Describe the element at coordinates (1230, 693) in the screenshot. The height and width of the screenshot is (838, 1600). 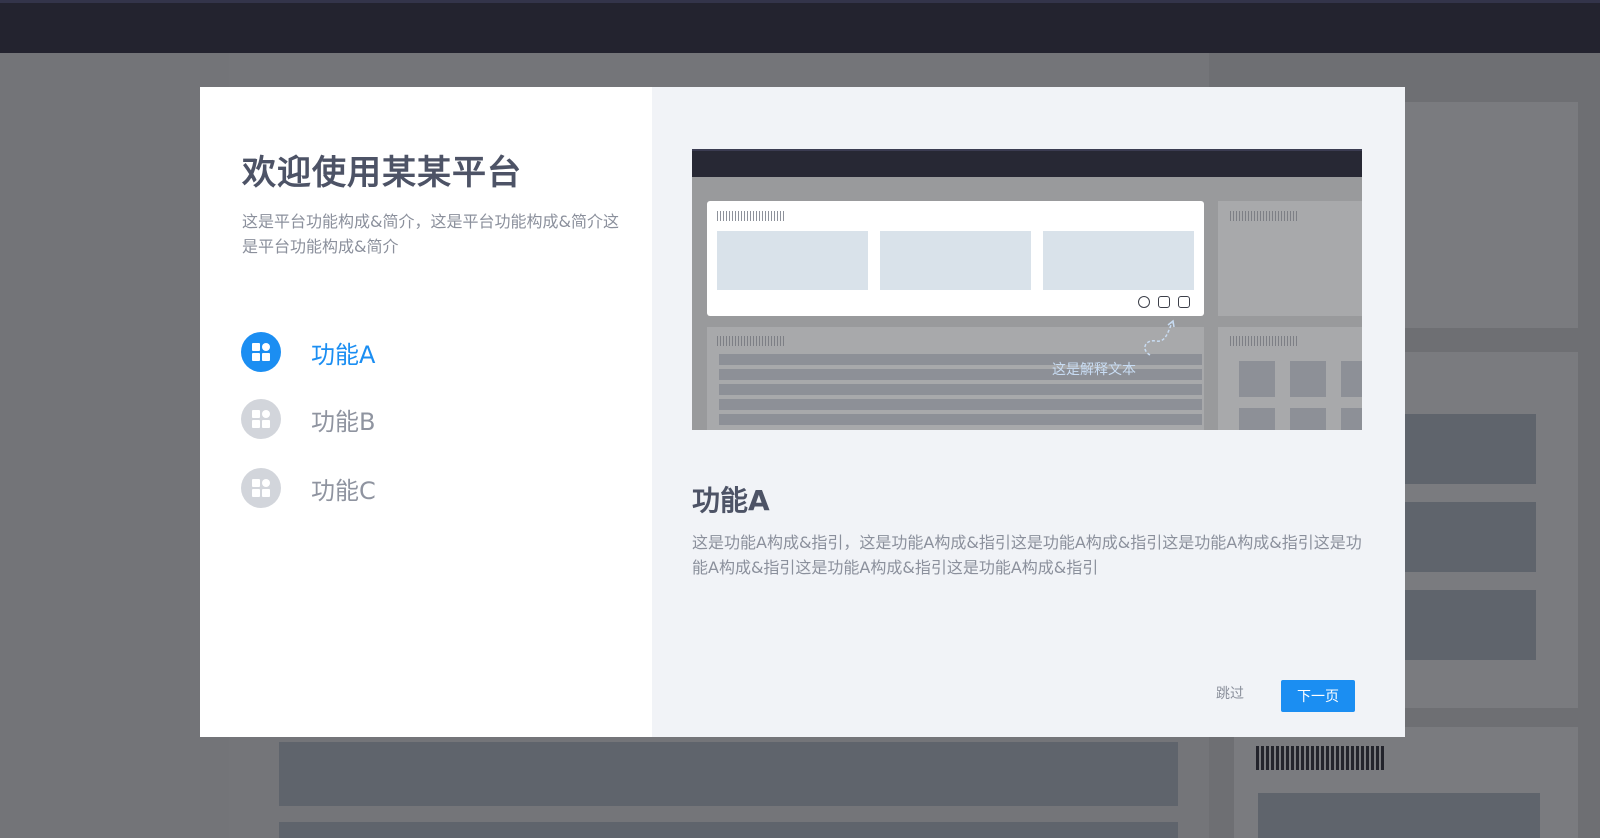
I see `skip-button: 跳过` at that location.